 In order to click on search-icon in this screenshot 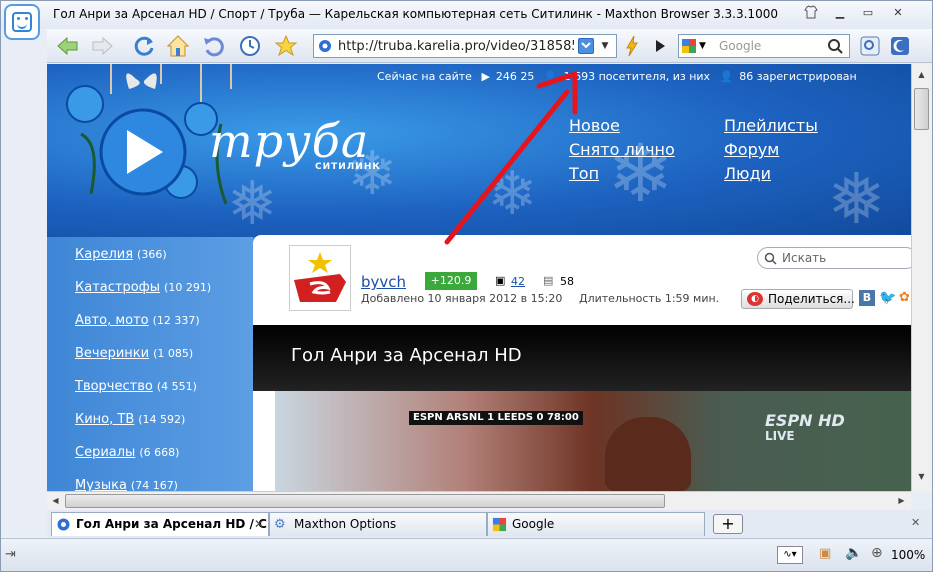, I will do `click(835, 46)`.